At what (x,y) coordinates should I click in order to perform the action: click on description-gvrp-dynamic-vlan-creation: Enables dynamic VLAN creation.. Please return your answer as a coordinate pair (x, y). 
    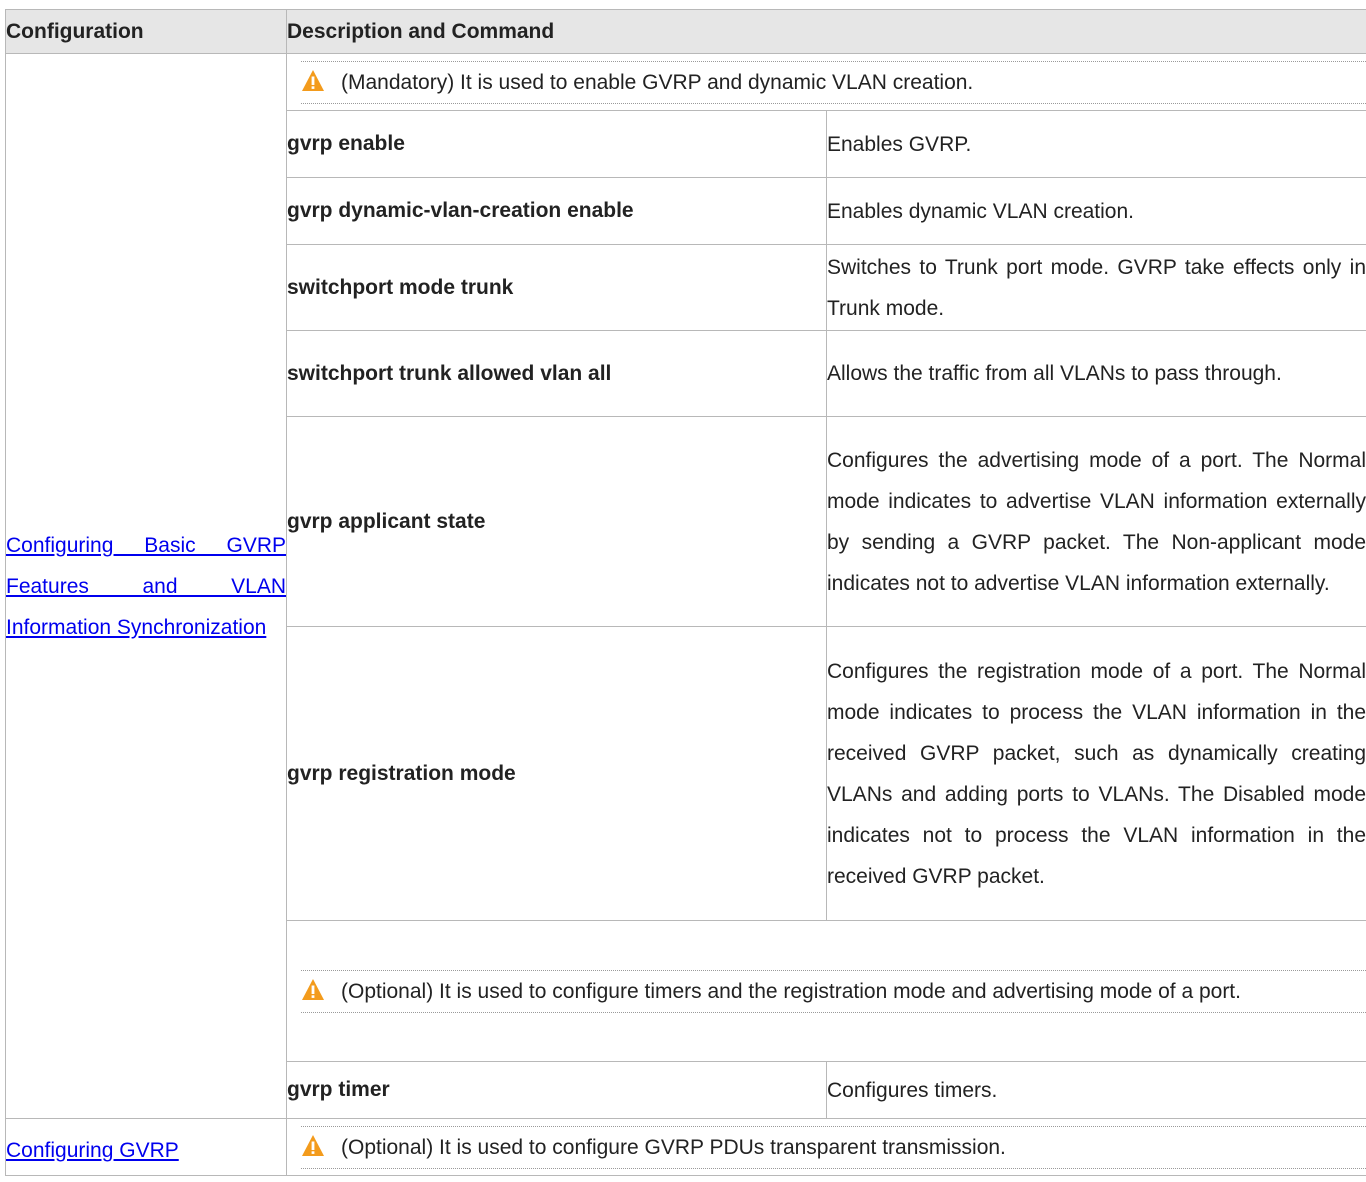
    Looking at the image, I should click on (1095, 211).